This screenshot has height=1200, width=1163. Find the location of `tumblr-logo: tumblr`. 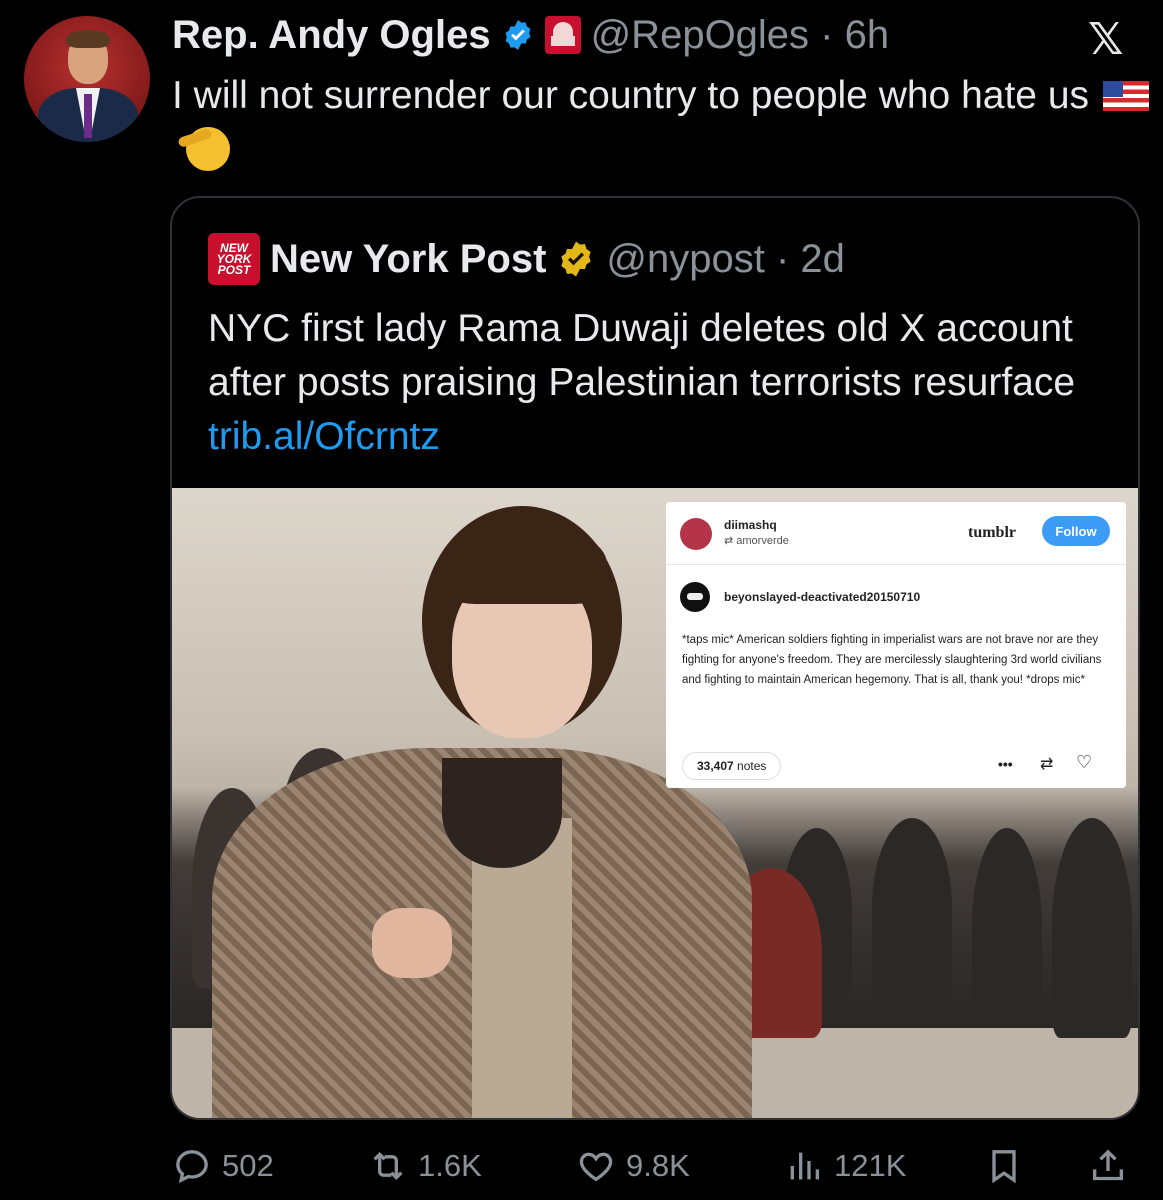

tumblr-logo: tumblr is located at coordinates (992, 532).